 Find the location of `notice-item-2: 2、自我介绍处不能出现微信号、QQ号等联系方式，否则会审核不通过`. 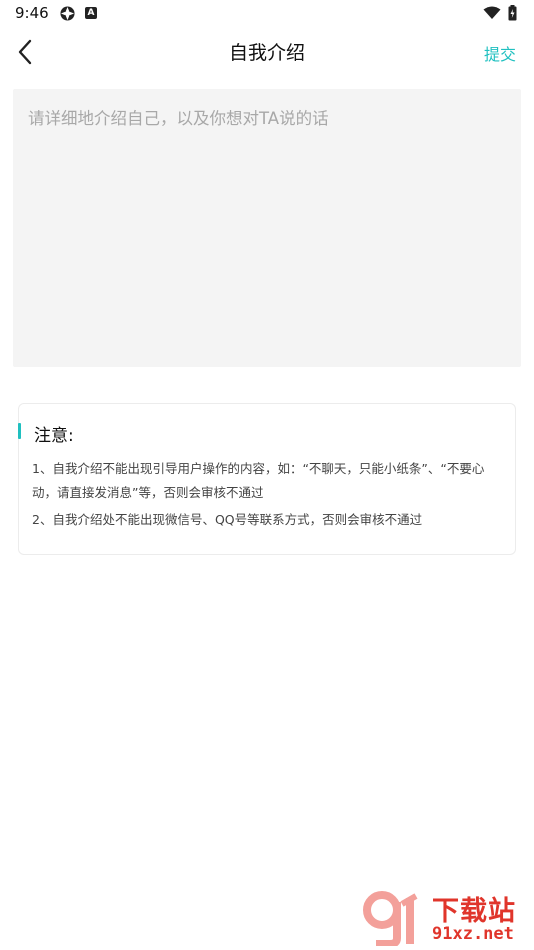

notice-item-2: 2、自我介绍处不能出现微信号、QQ号等联系方式，否则会审核不通过 is located at coordinates (227, 519).